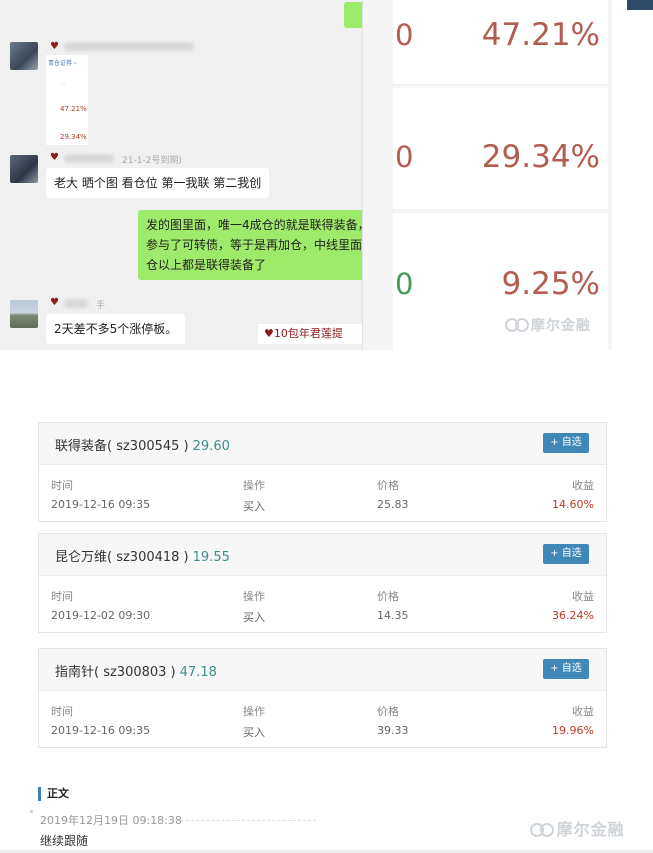 This screenshot has width=653, height=853. Describe the element at coordinates (393, 615) in the screenshot. I see `trade-price: 14.35` at that location.